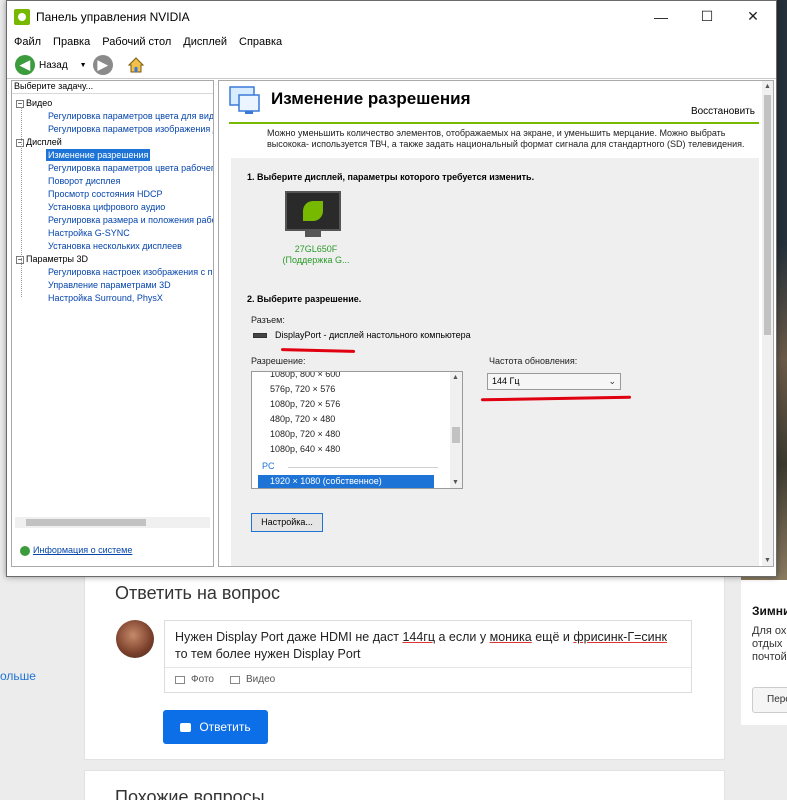 This screenshot has width=787, height=800. Describe the element at coordinates (391, 16) in the screenshot. I see `title-bar: Панель управления NVIDIA — ☐ ✕` at that location.